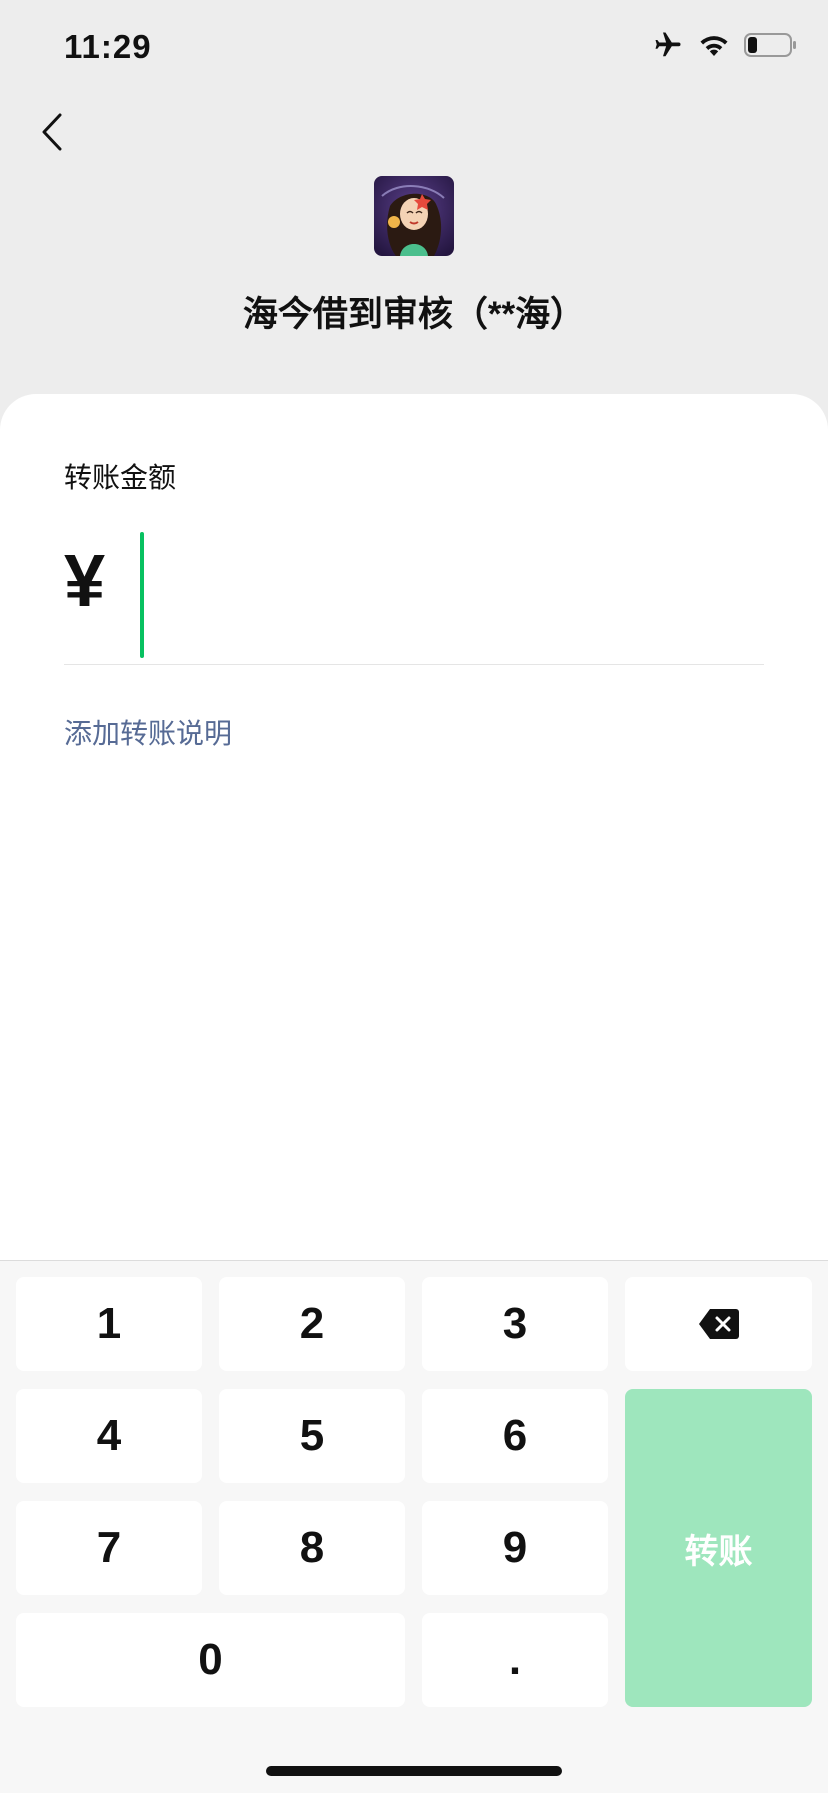 Image resolution: width=828 pixels, height=1793 pixels. I want to click on key-2: 2, so click(312, 1324).